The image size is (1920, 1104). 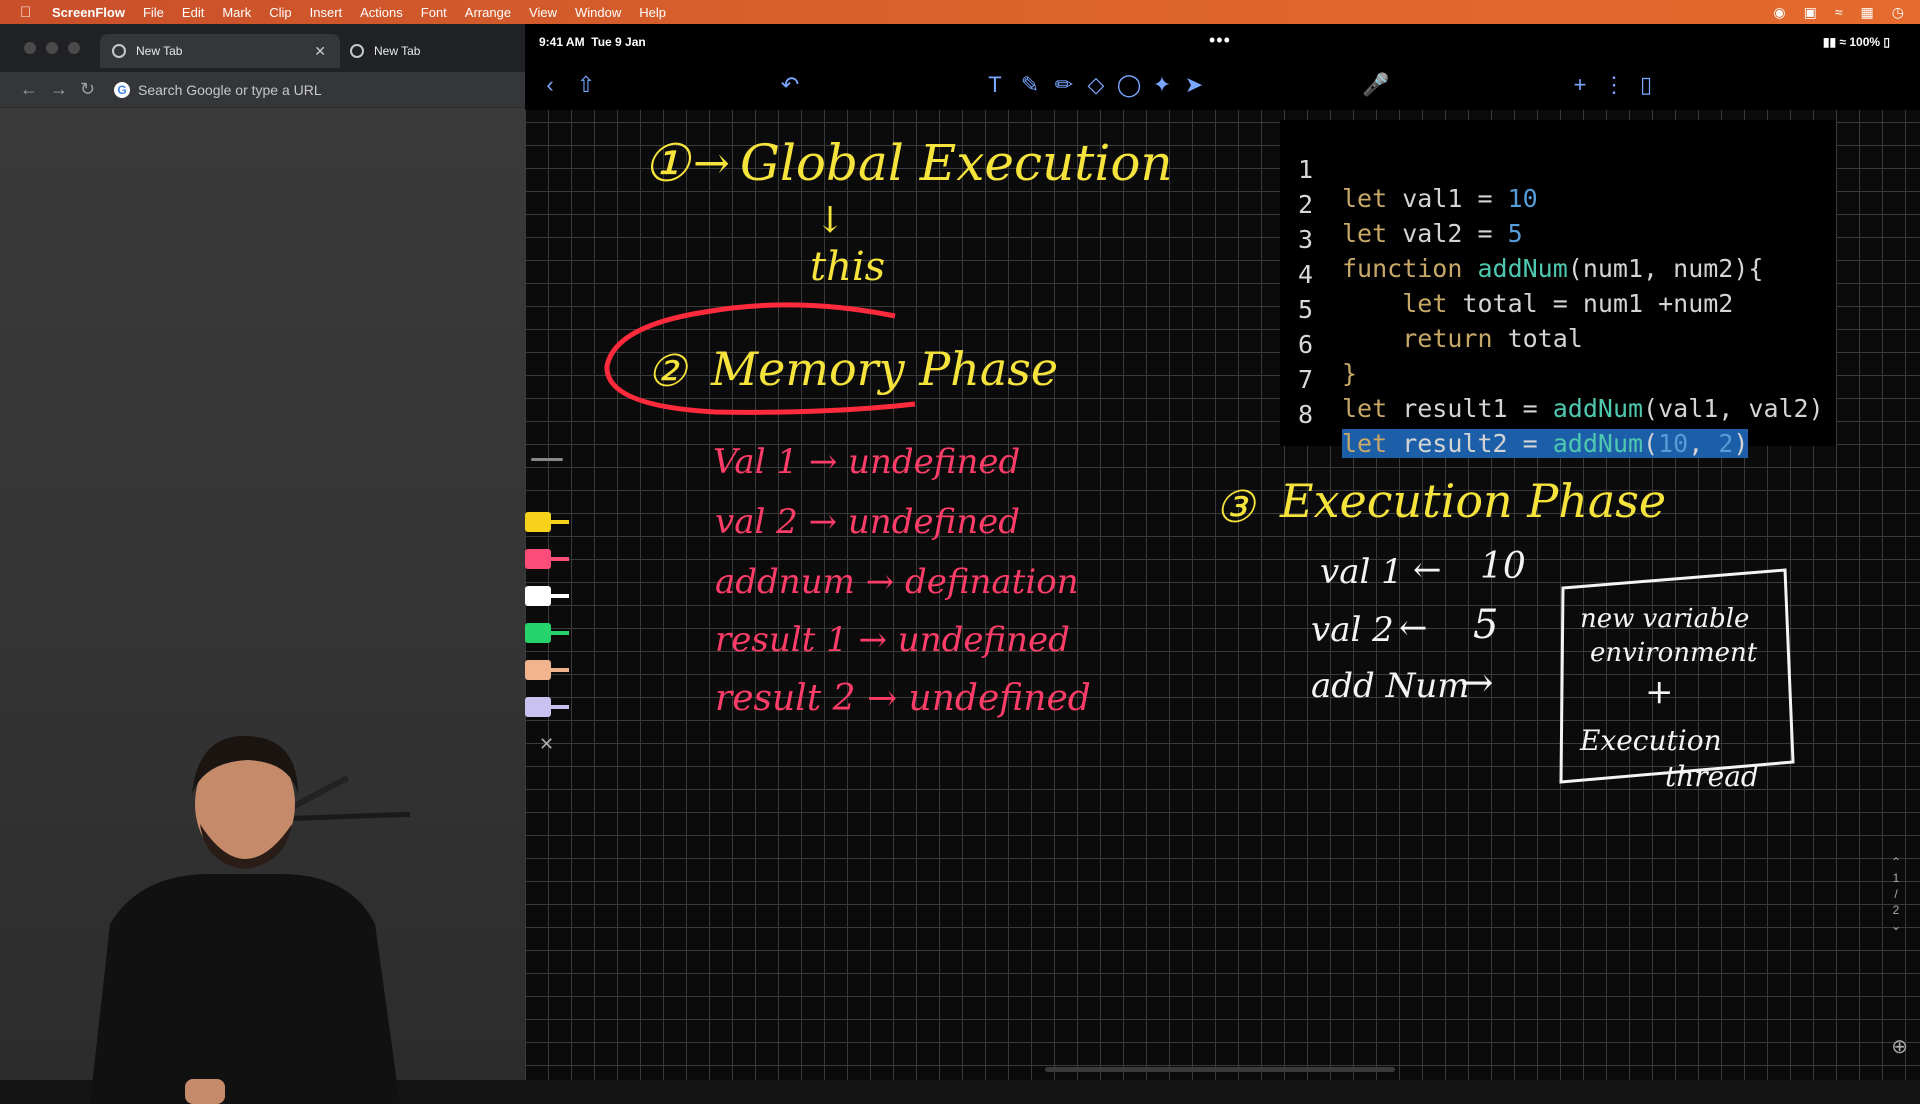 I want to click on home-indicator, so click(x=1220, y=1069).